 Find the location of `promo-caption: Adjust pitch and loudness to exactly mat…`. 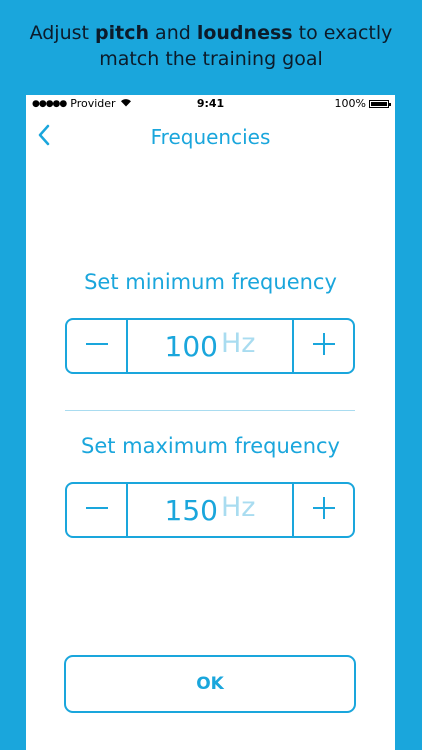

promo-caption: Adjust pitch and loudness to exactly mat… is located at coordinates (211, 46).